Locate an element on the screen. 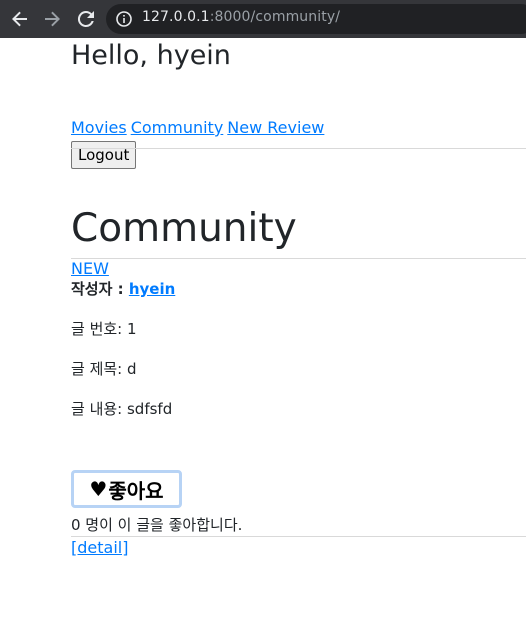  post-title: 글 제목: d is located at coordinates (104, 369).